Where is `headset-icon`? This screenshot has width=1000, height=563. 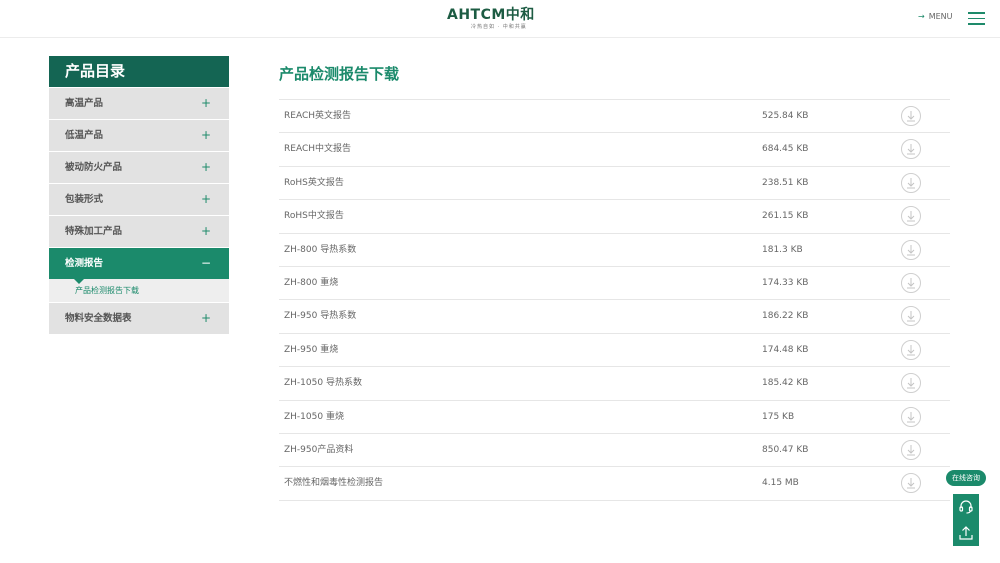 headset-icon is located at coordinates (966, 507).